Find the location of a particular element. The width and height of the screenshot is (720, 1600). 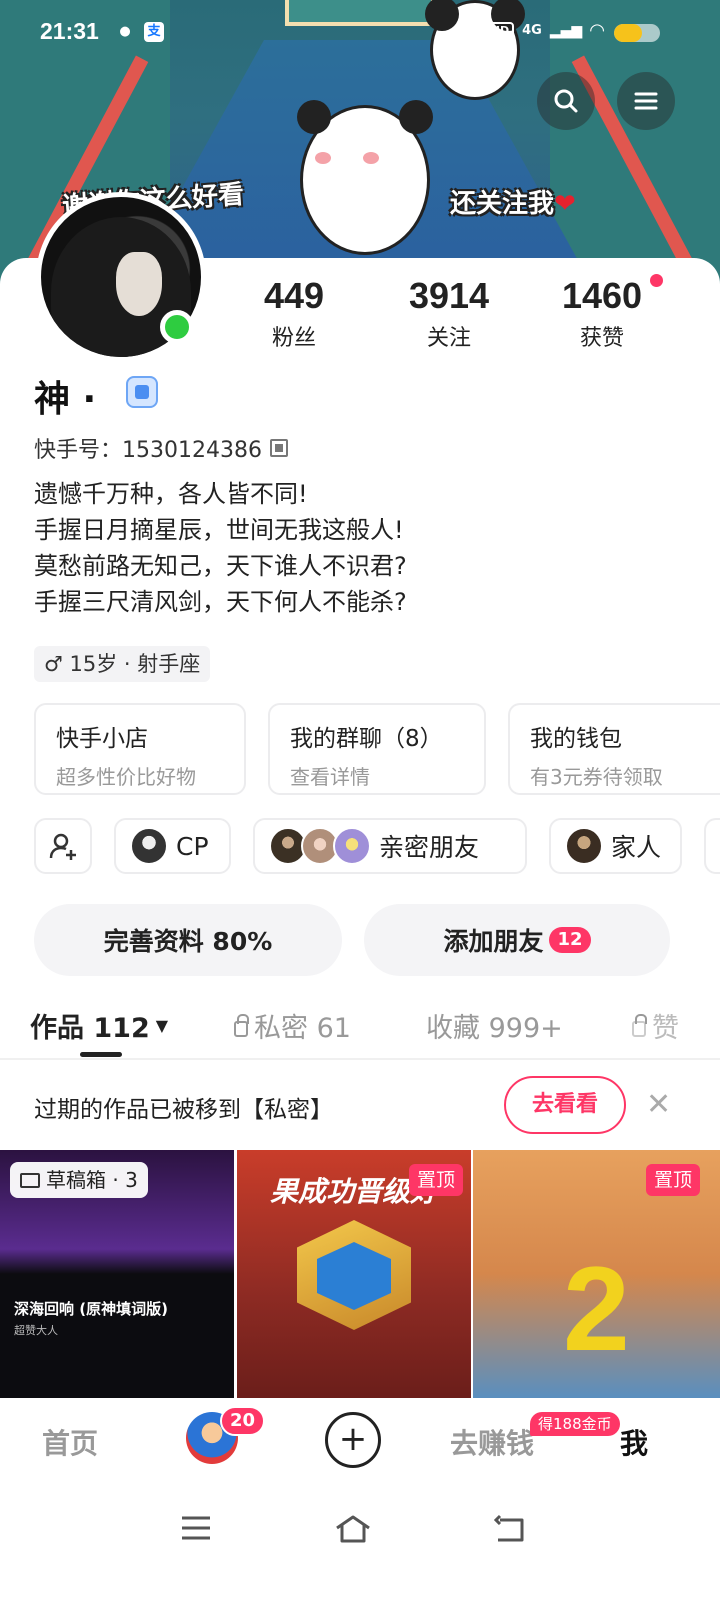

relation-close-friends: 亲密朋友 is located at coordinates (390, 846).